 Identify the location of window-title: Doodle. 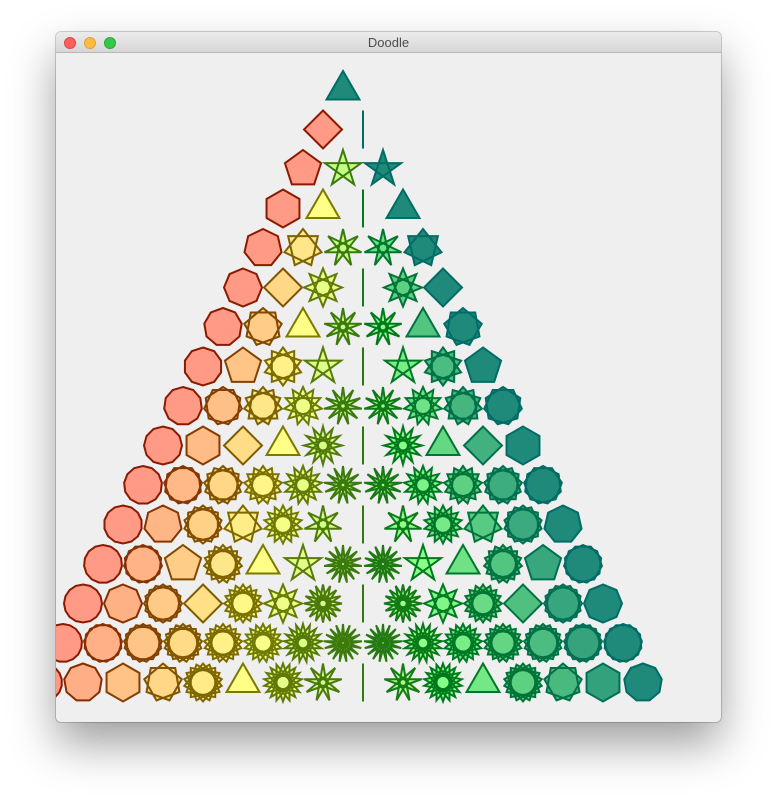
(388, 42).